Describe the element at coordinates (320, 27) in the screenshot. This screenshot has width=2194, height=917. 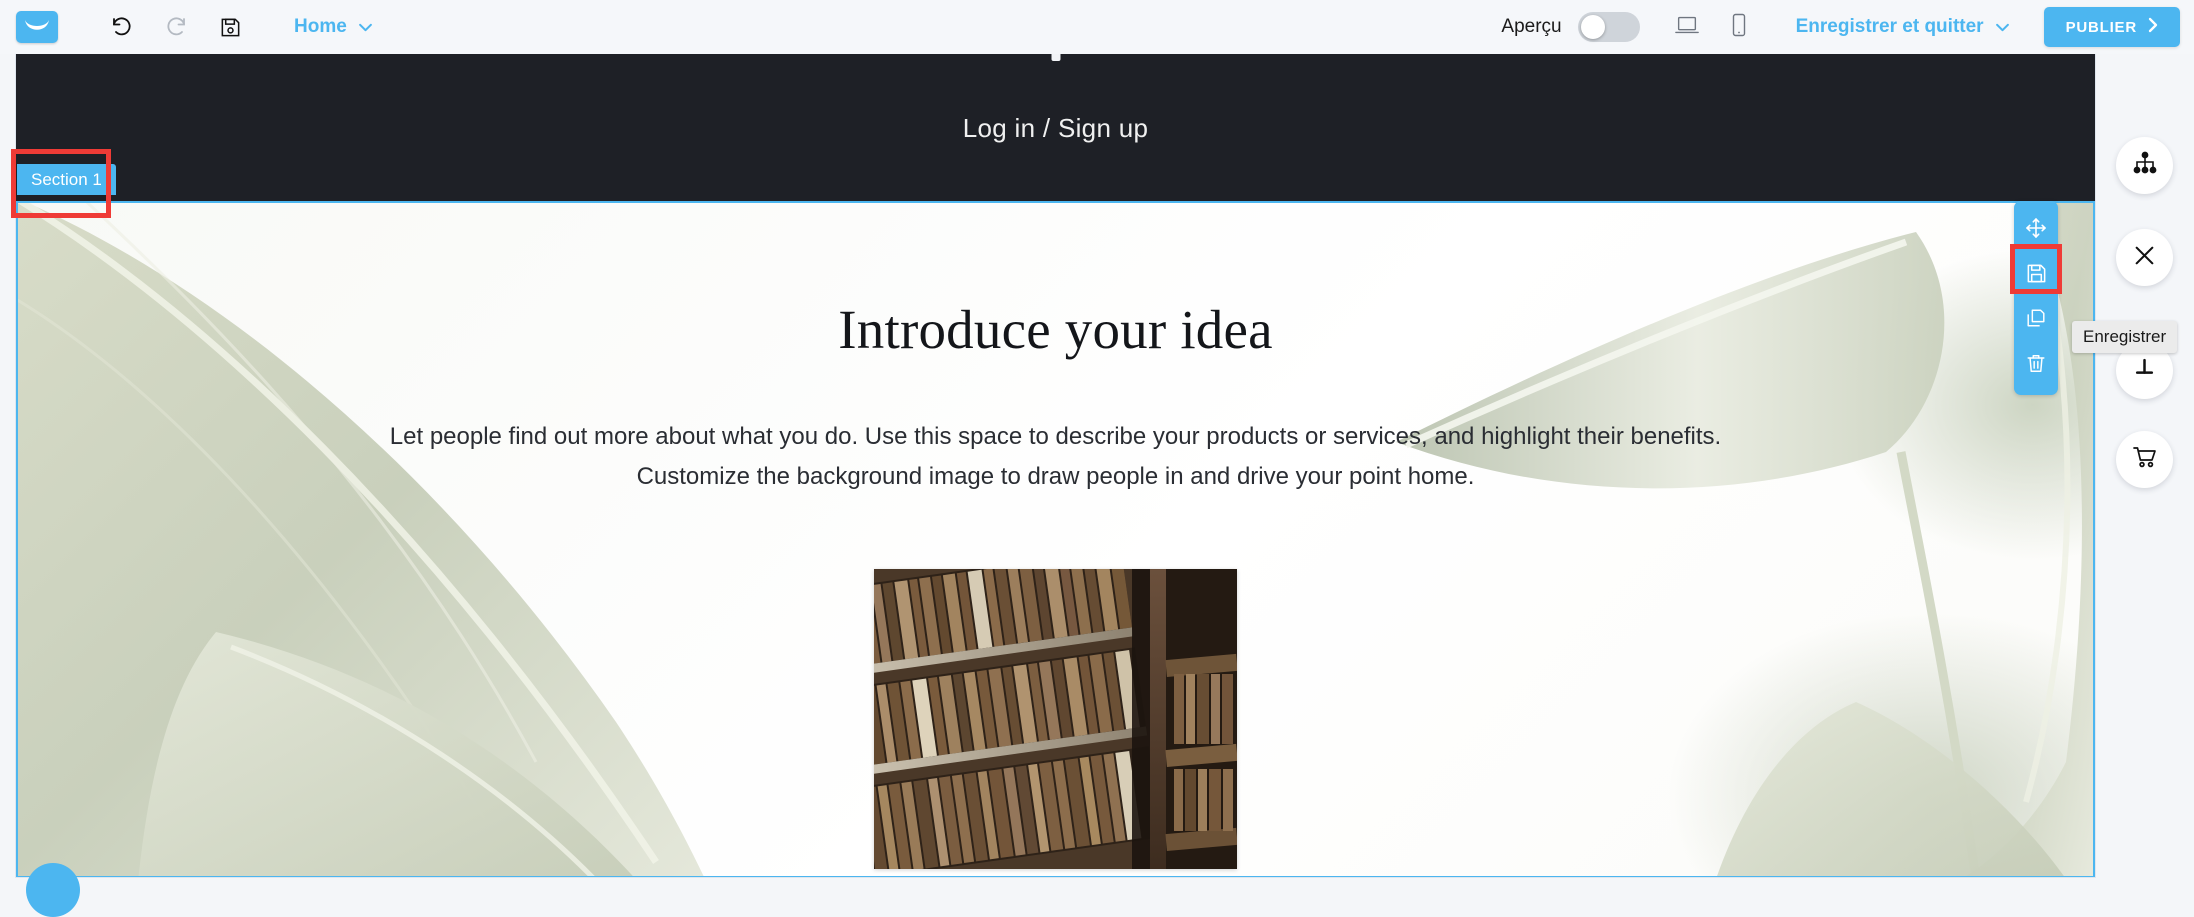
I see `page-name-label: Home` at that location.